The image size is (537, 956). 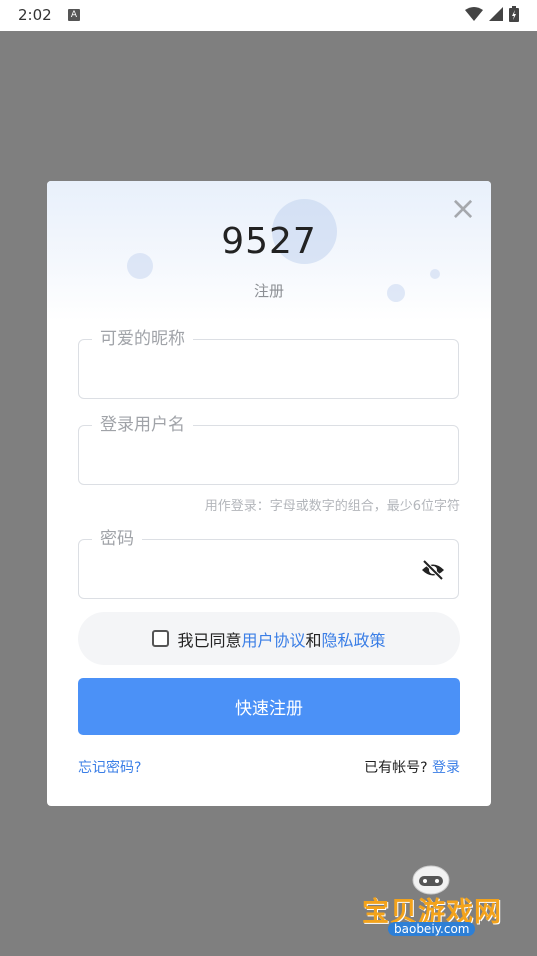 What do you see at coordinates (269, 241) in the screenshot?
I see `app-title: 9527` at bounding box center [269, 241].